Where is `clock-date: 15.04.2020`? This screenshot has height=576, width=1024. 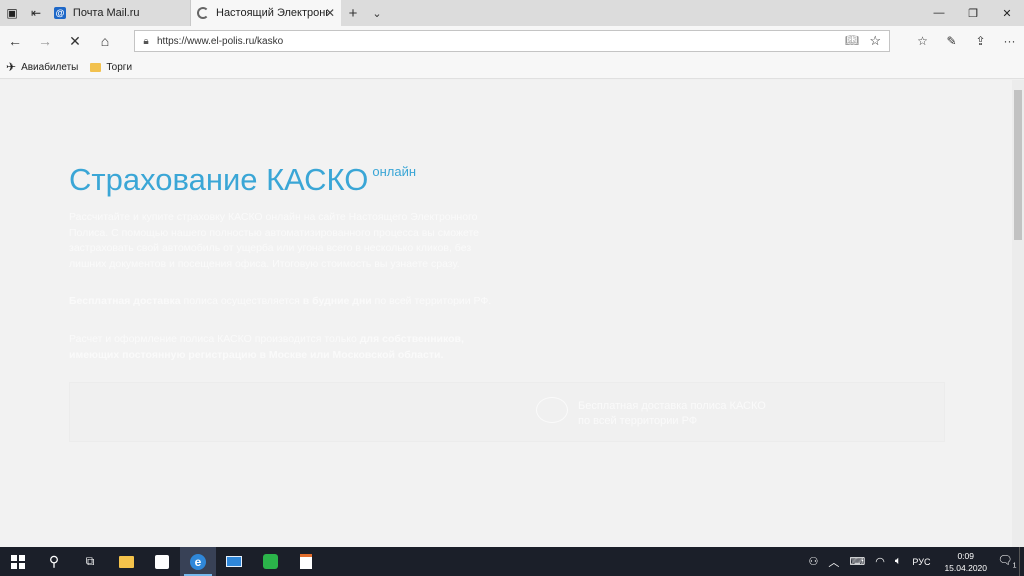 clock-date: 15.04.2020 is located at coordinates (965, 567).